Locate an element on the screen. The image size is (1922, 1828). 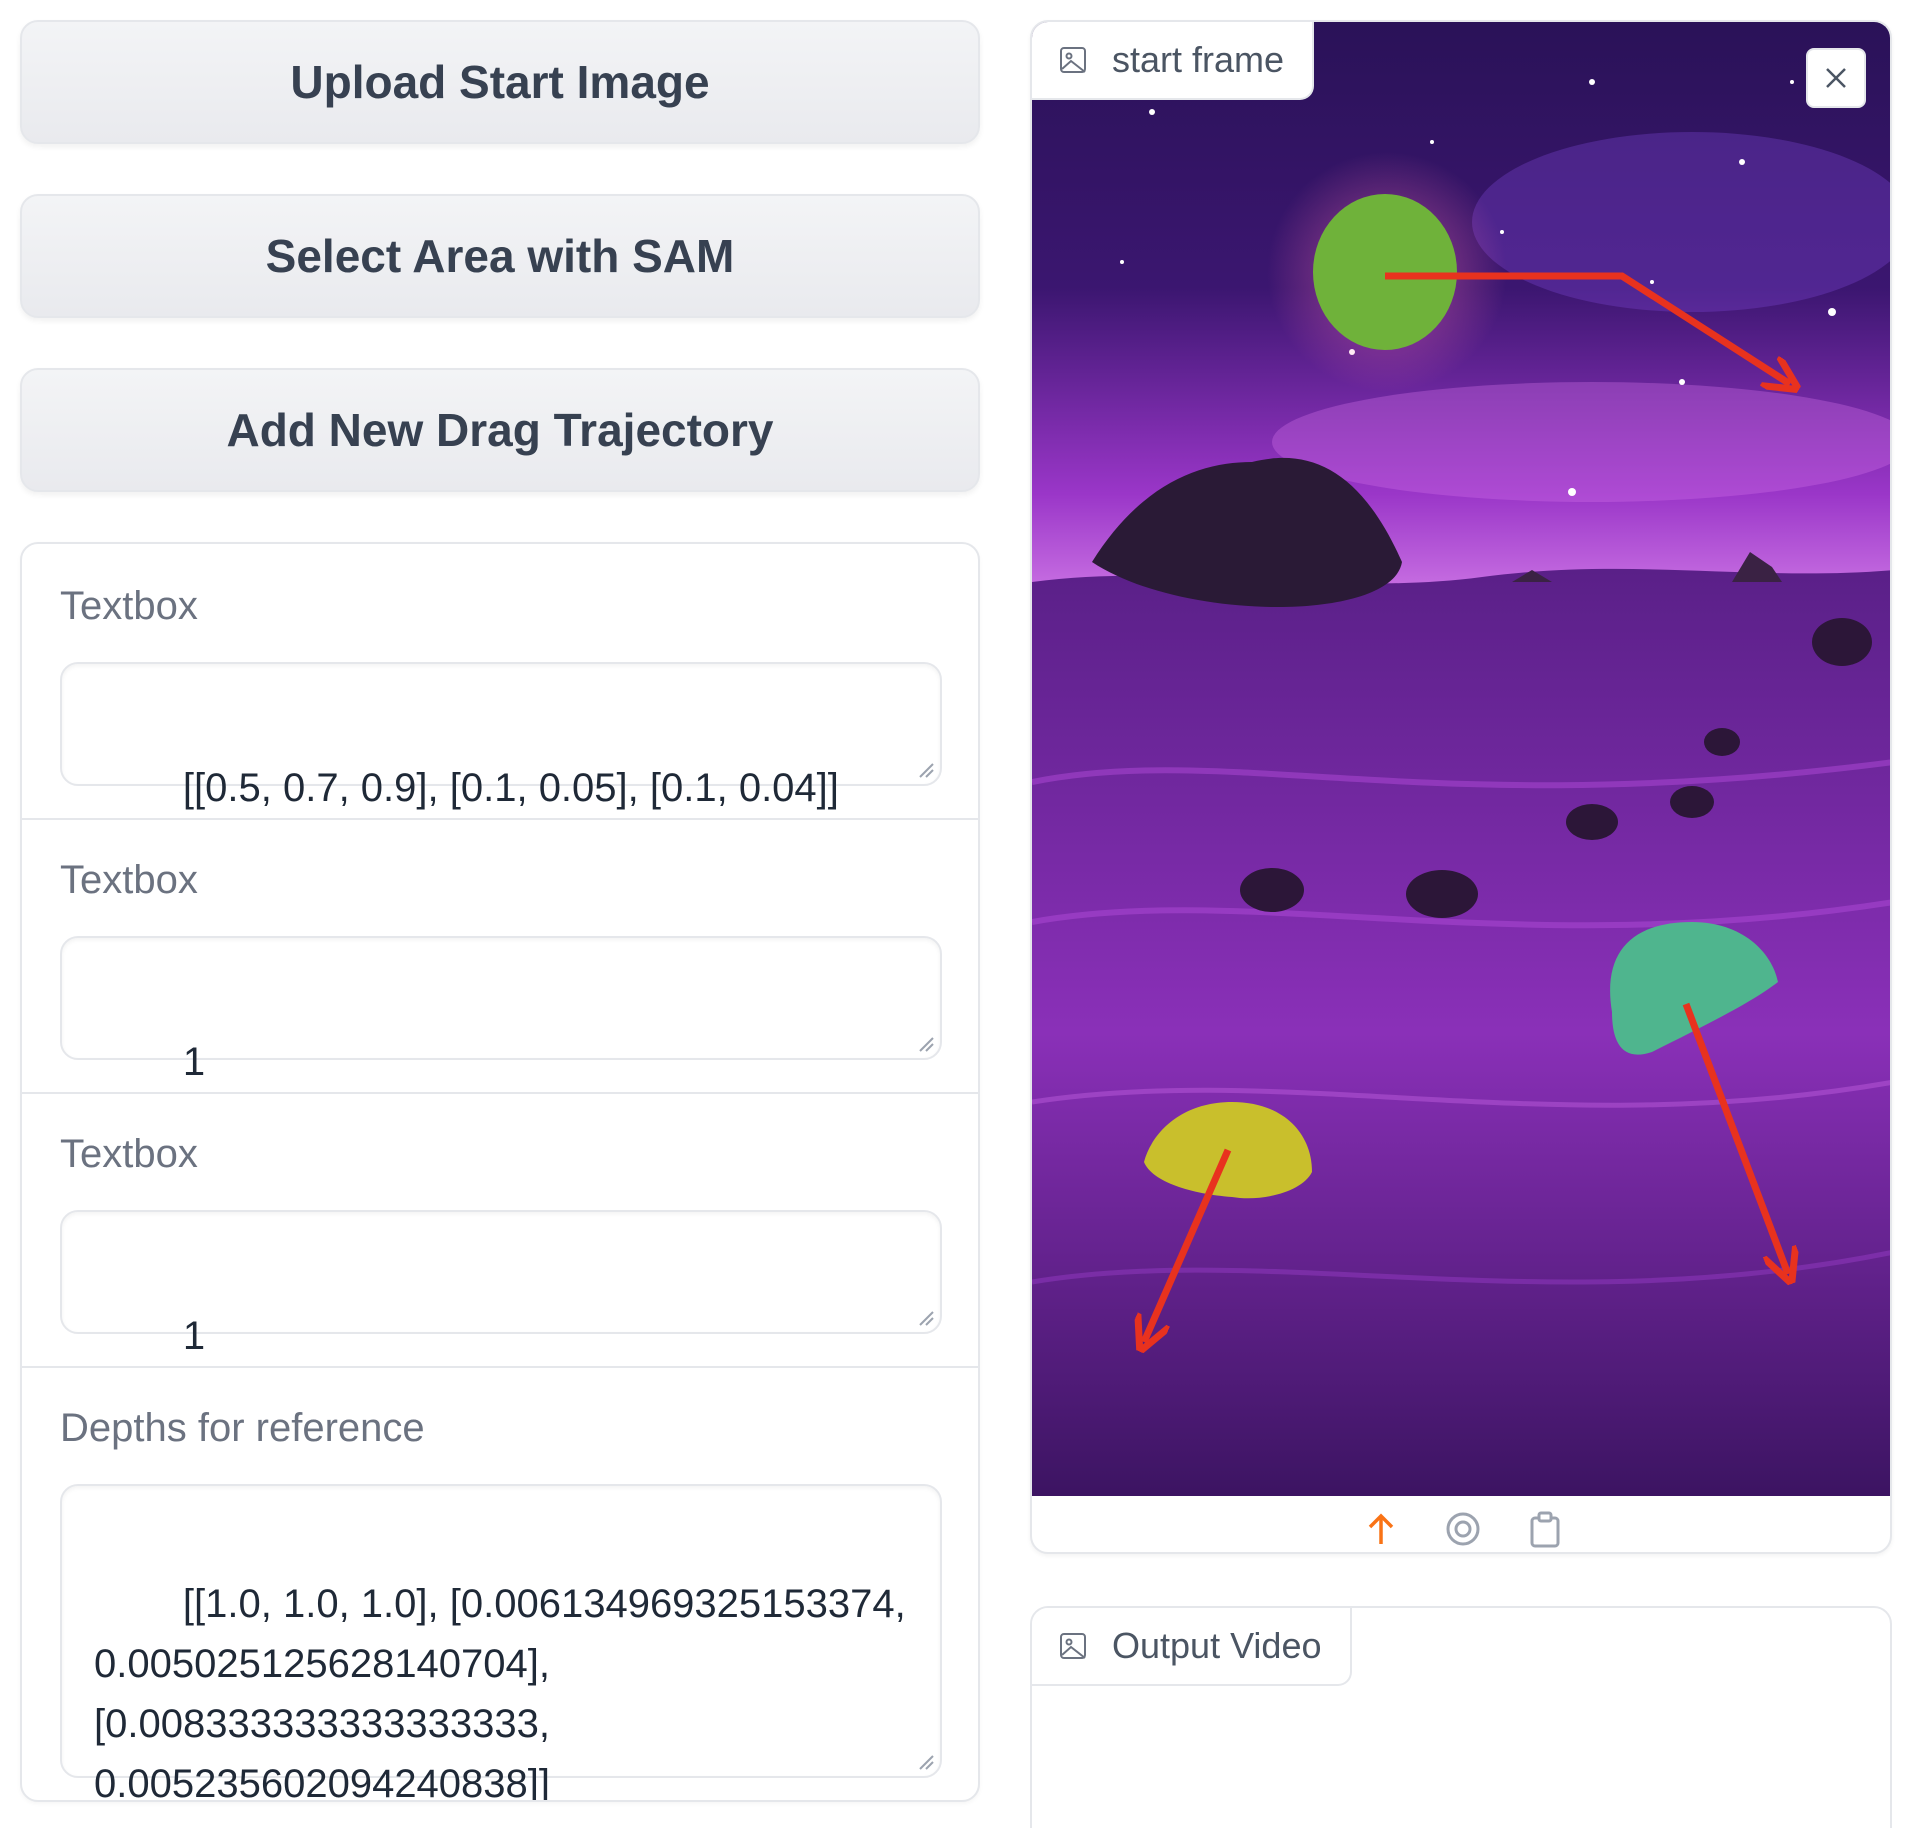
start-frame-label-text: start frame is located at coordinates (1198, 59).